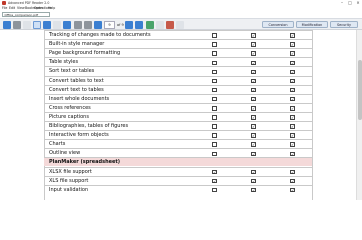 The height and width of the screenshot is (240, 362). I want to click on zoom-out-icon, so click(129, 25).